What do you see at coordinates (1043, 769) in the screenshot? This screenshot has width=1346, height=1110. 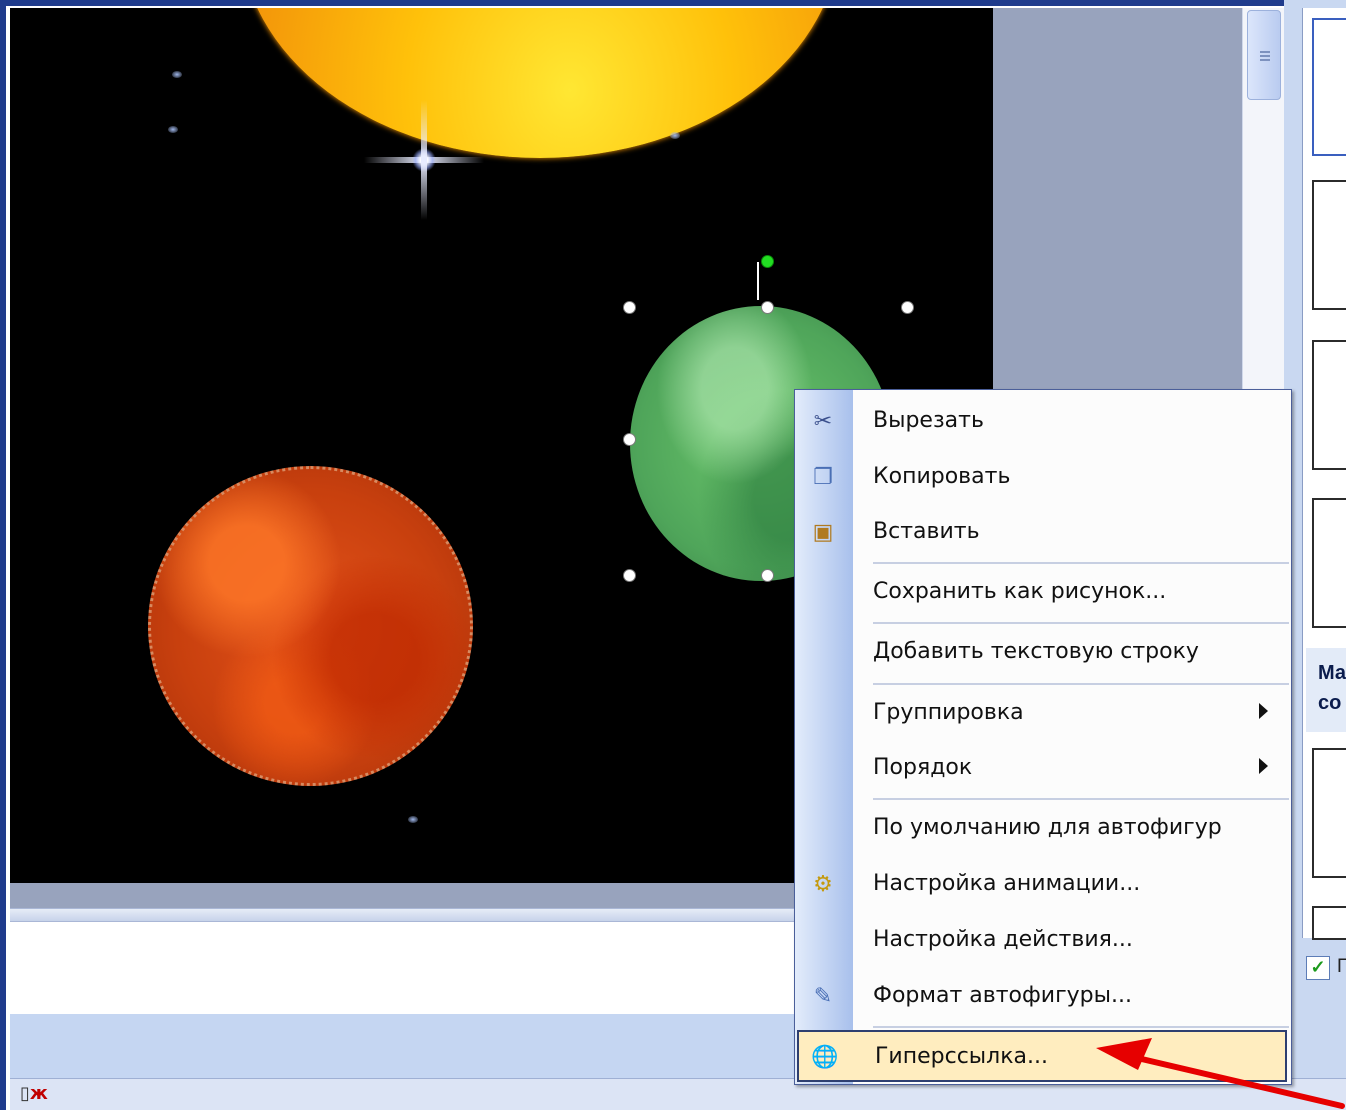 I see `menu-item-order: Порядок` at bounding box center [1043, 769].